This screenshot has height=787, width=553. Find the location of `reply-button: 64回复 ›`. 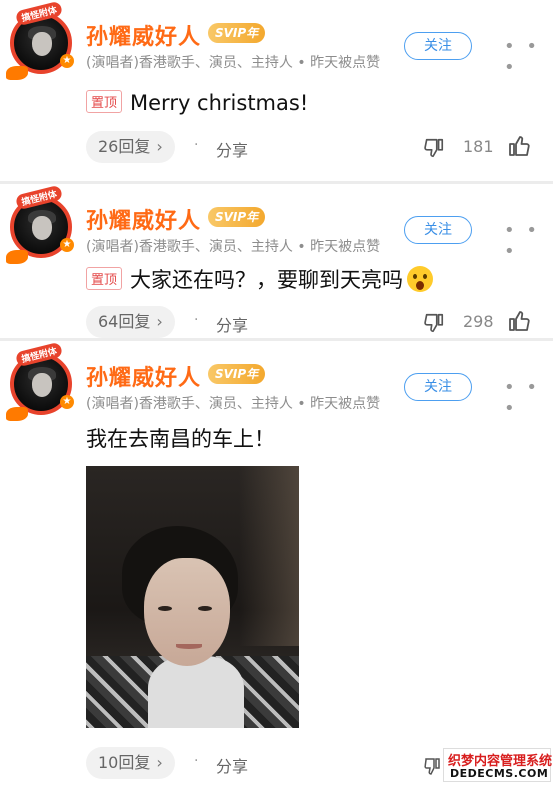

reply-button: 64回复 › is located at coordinates (130, 322).